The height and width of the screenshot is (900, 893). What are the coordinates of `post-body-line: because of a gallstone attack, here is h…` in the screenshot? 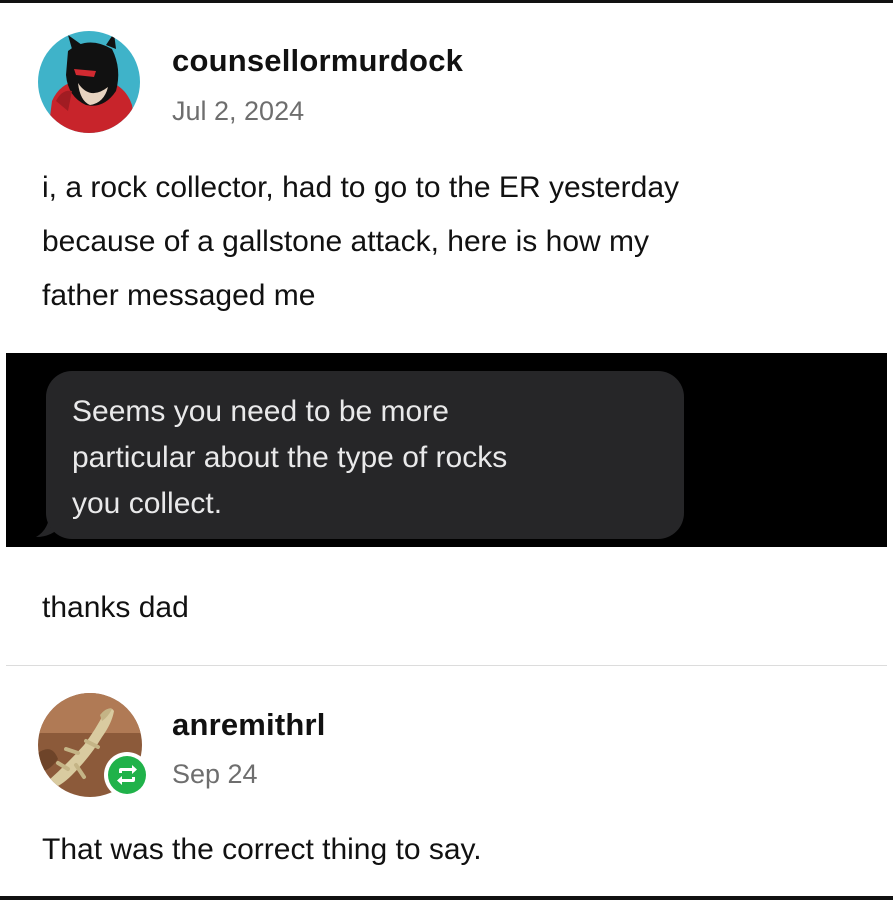 It's located at (346, 241).